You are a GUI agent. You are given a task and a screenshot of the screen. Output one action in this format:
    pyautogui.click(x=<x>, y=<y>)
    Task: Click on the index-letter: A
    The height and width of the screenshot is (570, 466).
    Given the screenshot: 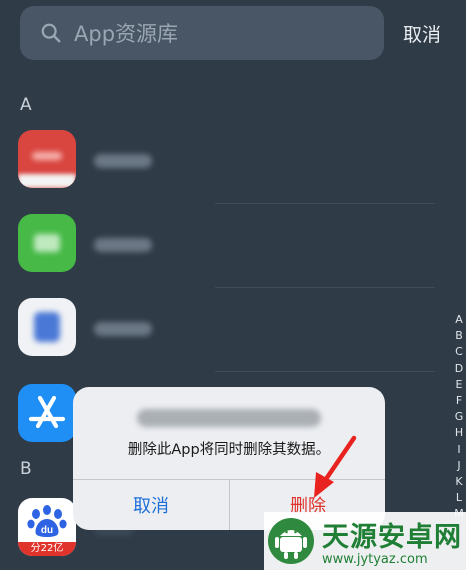 What is the action you would take?
    pyautogui.click(x=459, y=320)
    